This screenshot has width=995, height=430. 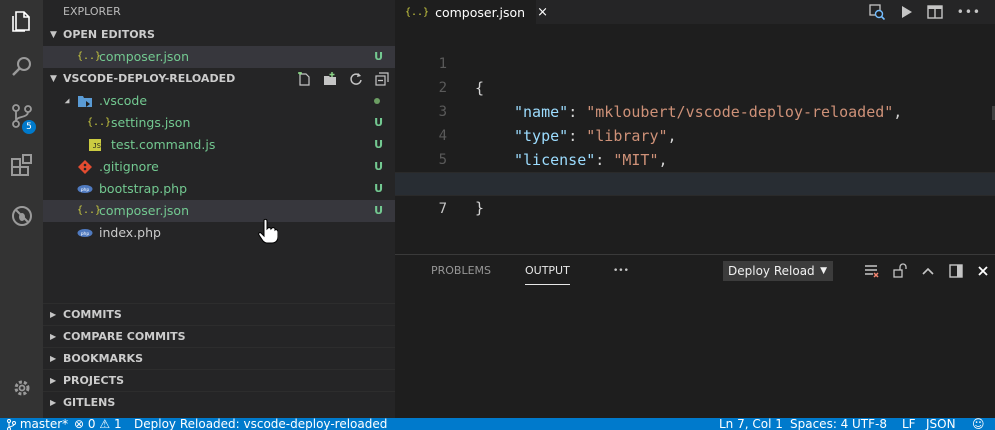 I want to click on indentation-status: Spaces: 4, so click(x=819, y=424).